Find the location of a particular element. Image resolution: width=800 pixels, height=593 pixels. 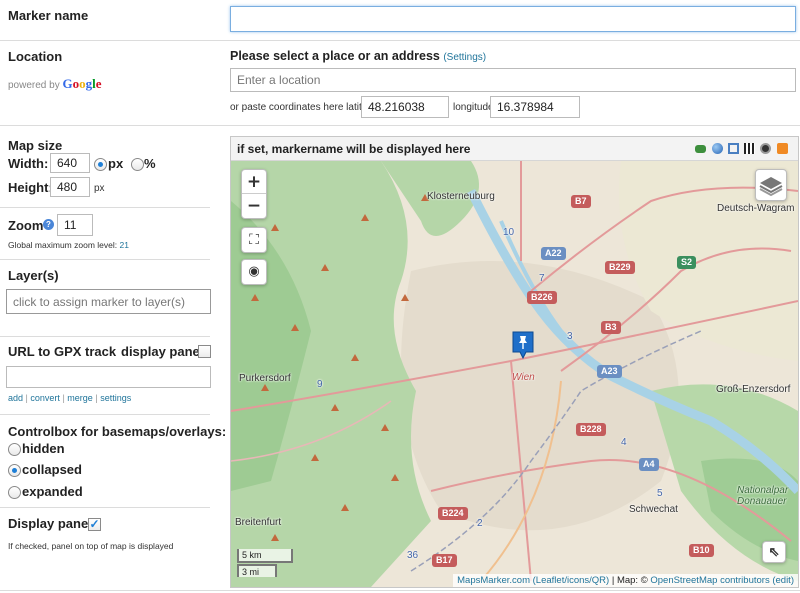

road-shield-b10: B10 is located at coordinates (701, 550).